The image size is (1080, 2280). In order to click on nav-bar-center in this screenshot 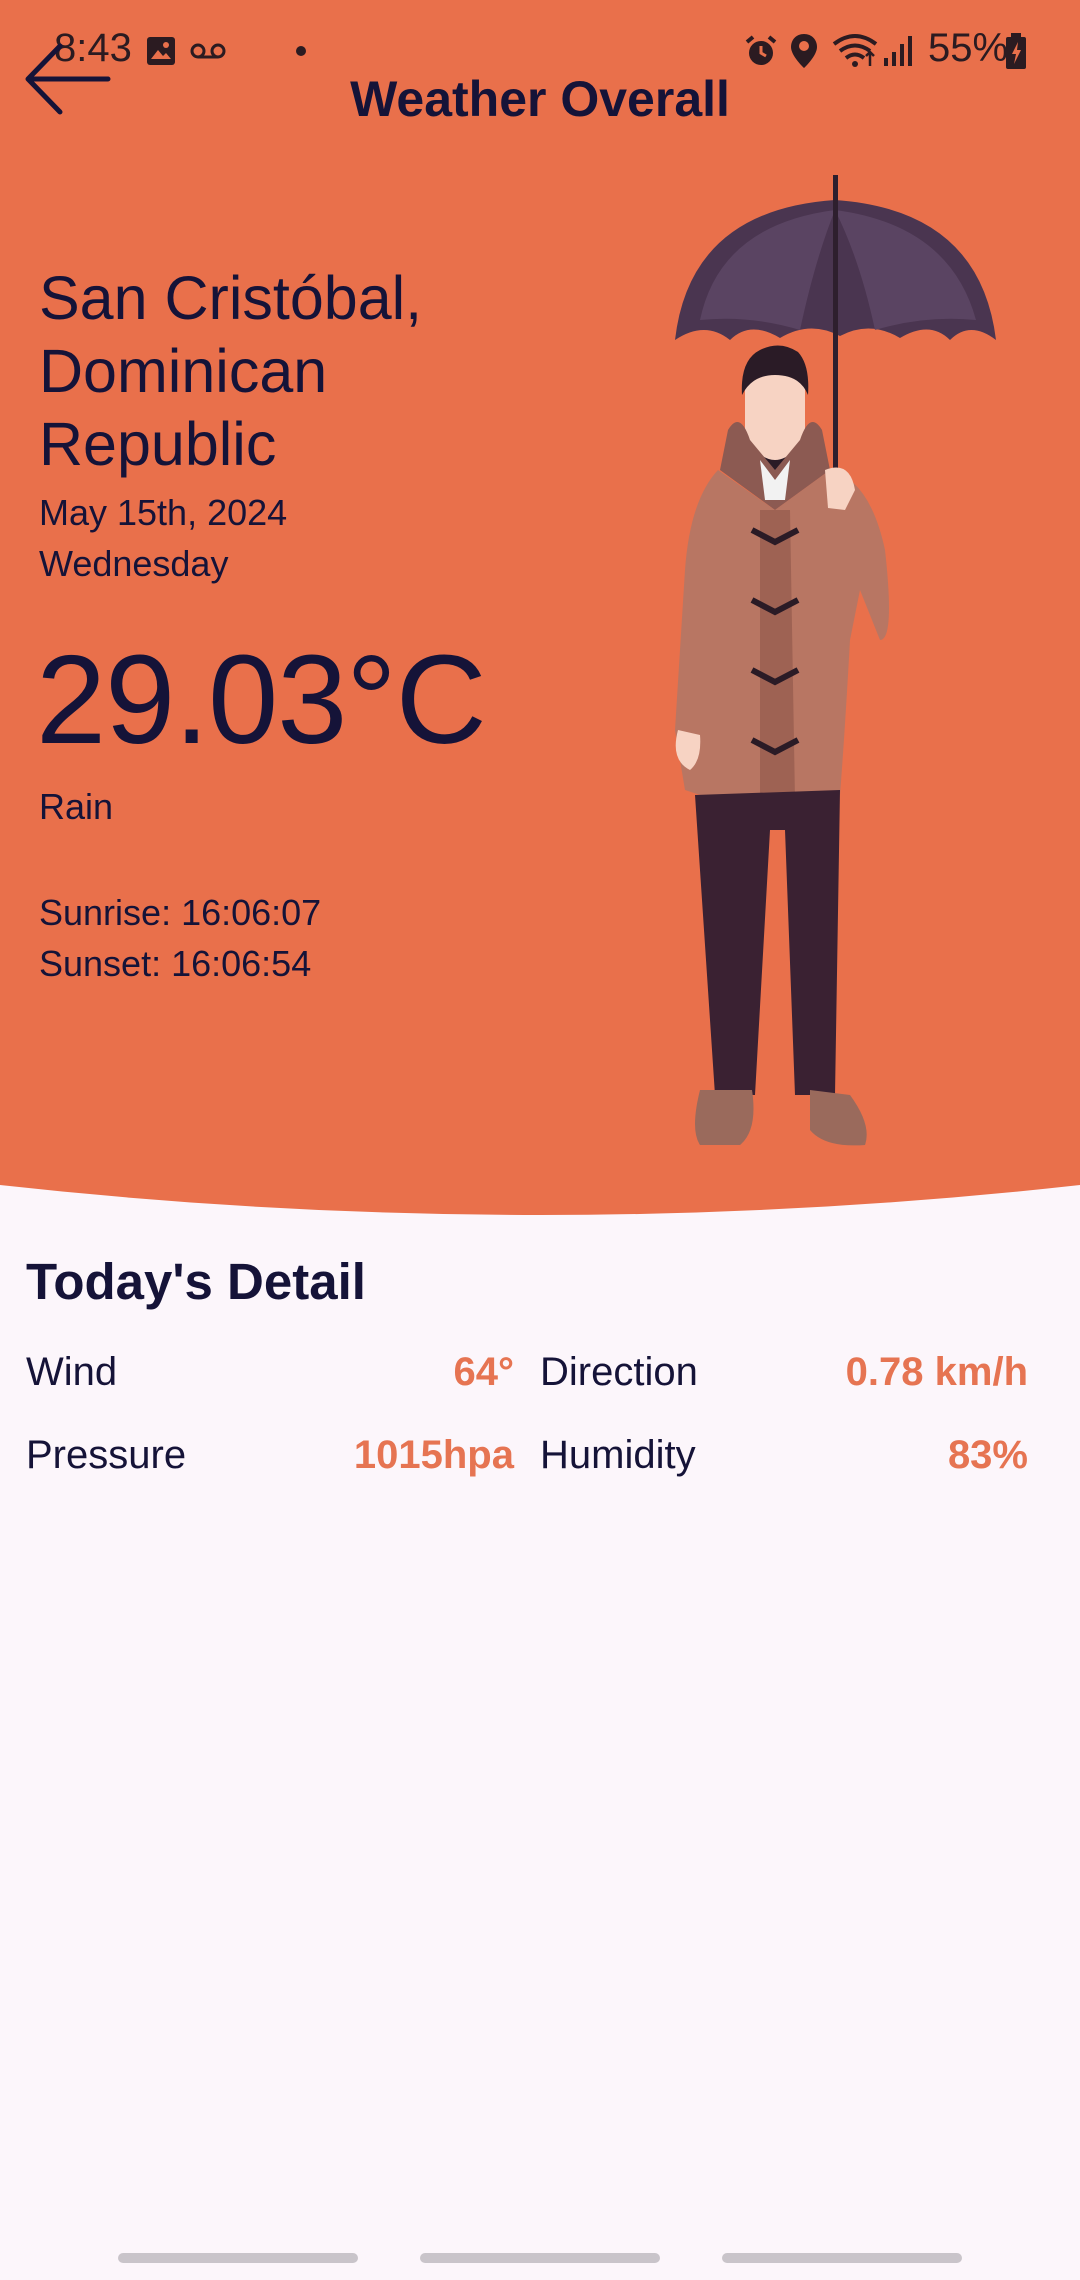, I will do `click(540, 2258)`.